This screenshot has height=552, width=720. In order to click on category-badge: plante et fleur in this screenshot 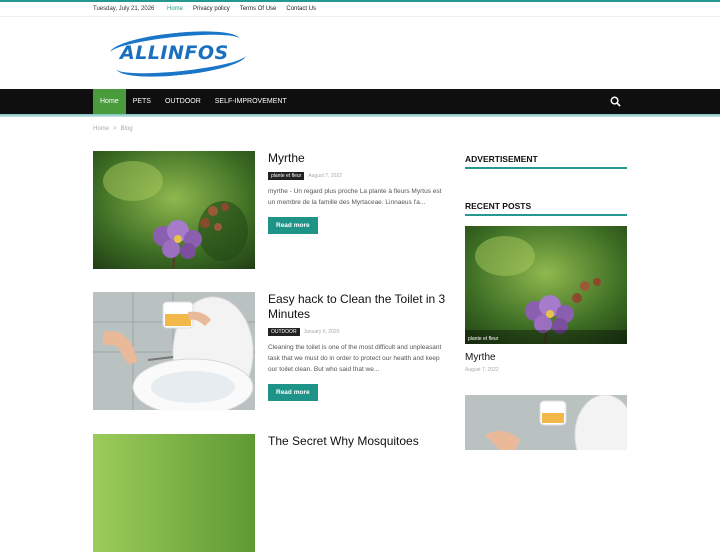, I will do `click(286, 176)`.